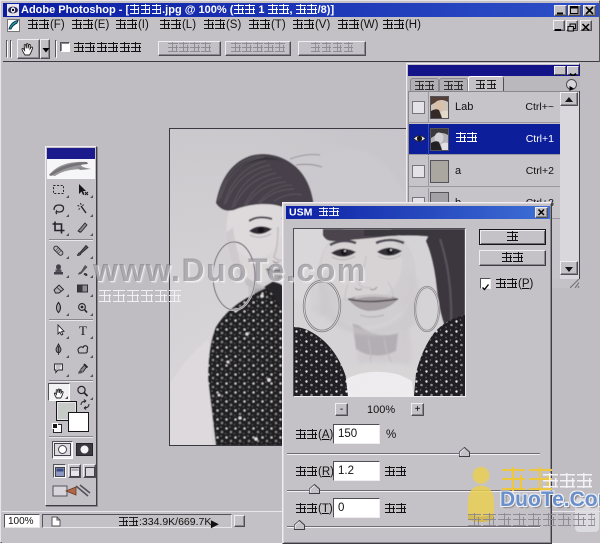 The width and height of the screenshot is (600, 544). Describe the element at coordinates (83, 330) in the screenshot. I see `svg-text: T` at that location.